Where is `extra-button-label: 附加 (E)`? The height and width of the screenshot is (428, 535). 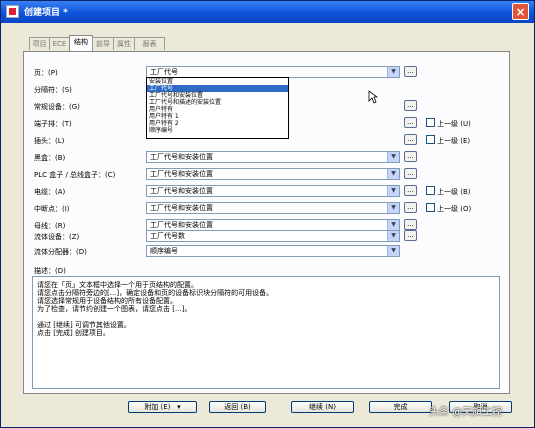
extra-button-label: 附加 (E) is located at coordinates (157, 407).